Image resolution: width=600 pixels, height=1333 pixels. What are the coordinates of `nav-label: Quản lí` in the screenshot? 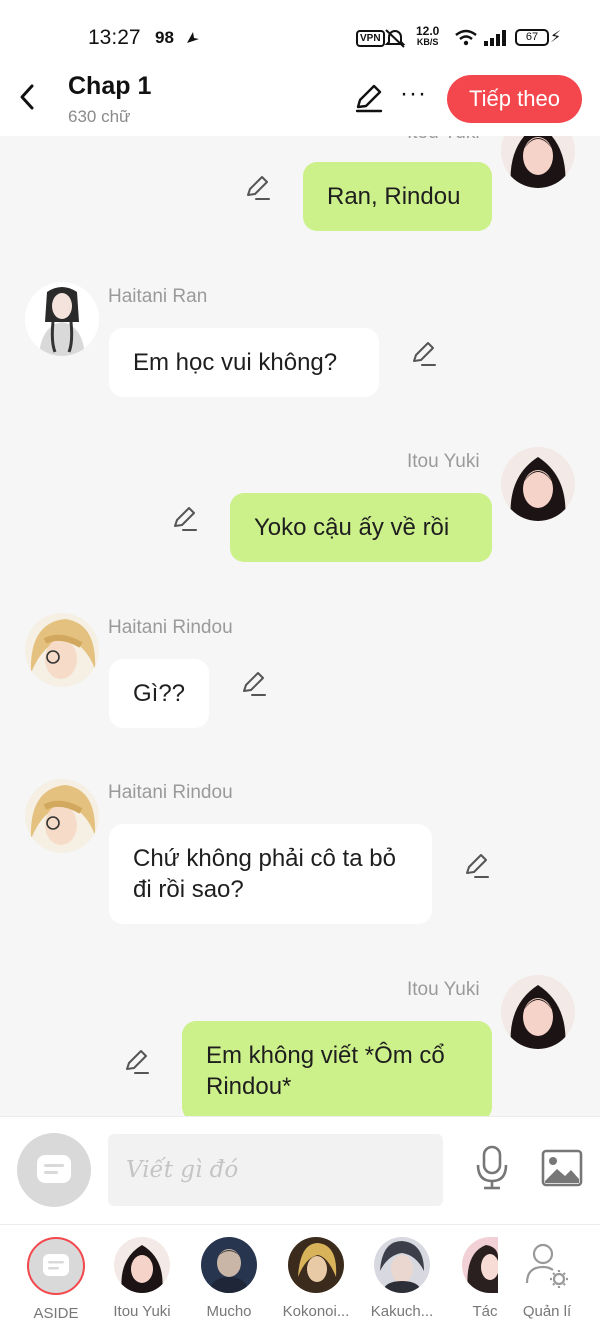 It's located at (547, 1311).